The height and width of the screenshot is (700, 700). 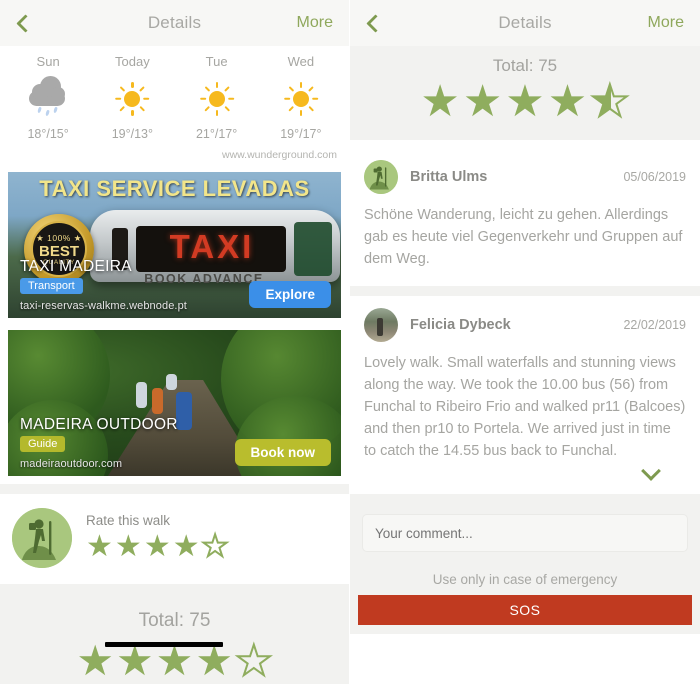 I want to click on bottom-spacer, so click(x=525, y=629).